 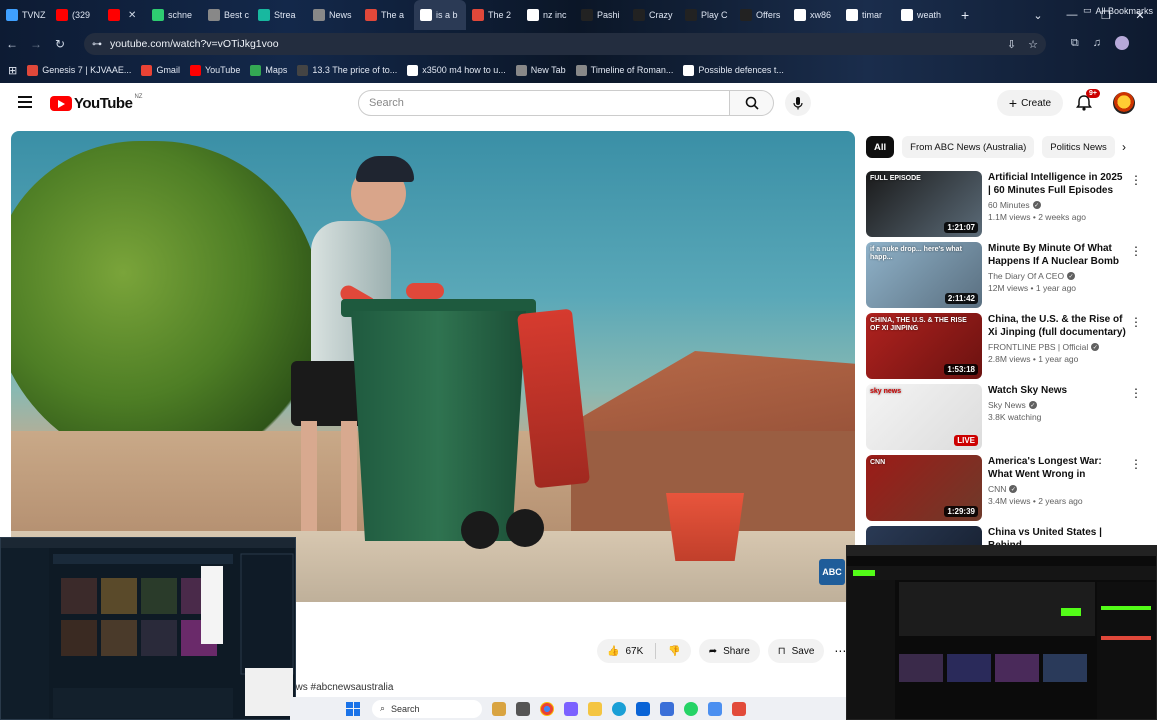 What do you see at coordinates (1122, 43) in the screenshot?
I see `profile-icon` at bounding box center [1122, 43].